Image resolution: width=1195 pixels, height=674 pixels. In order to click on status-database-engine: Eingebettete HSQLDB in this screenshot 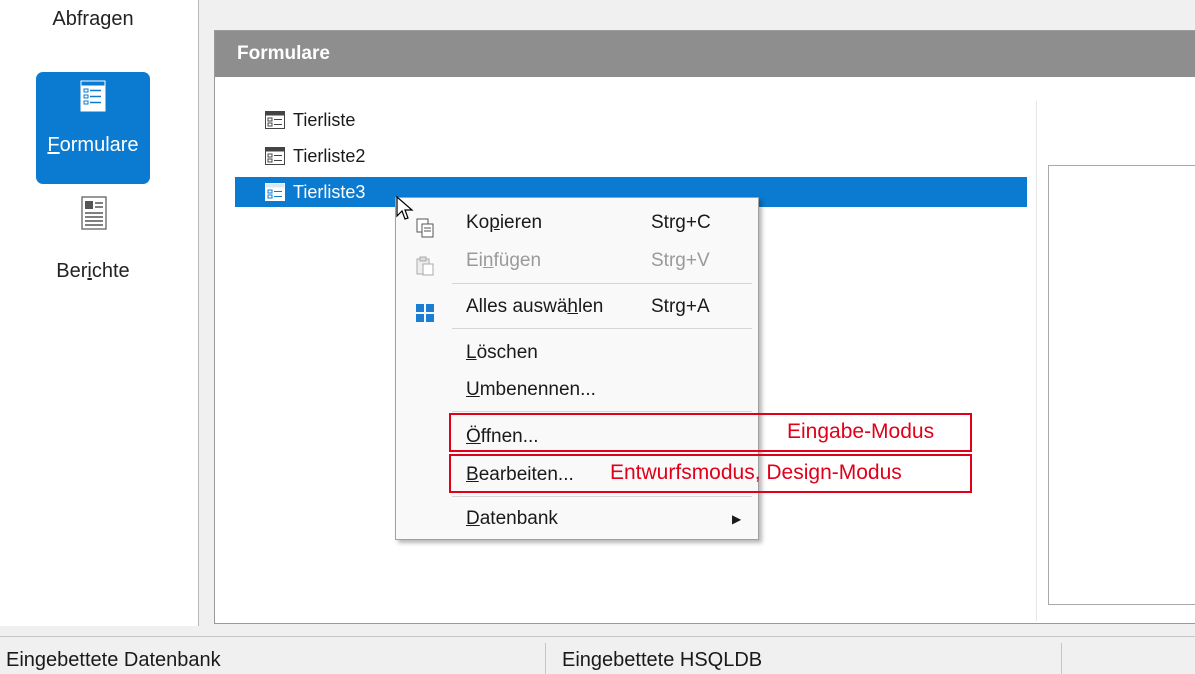, I will do `click(662, 660)`.